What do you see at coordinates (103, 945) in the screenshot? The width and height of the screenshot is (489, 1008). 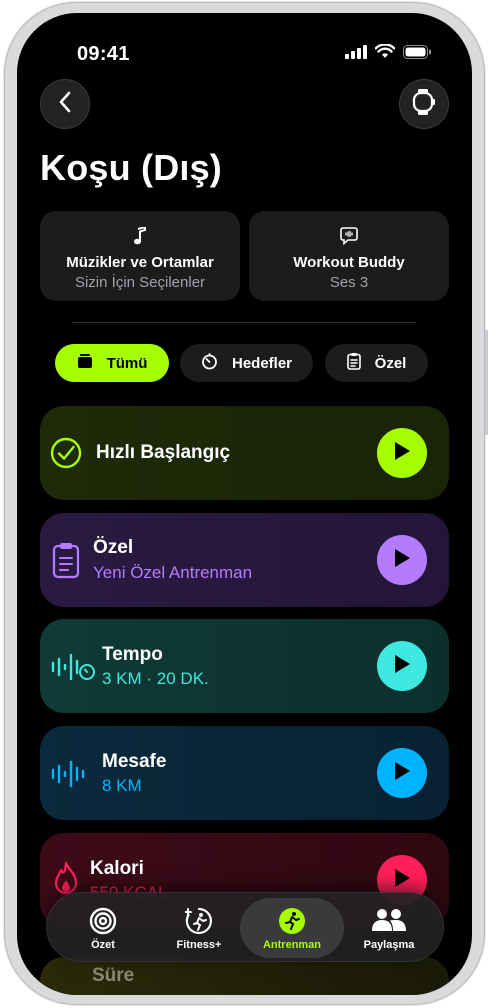 I see `tab-label: Özet` at bounding box center [103, 945].